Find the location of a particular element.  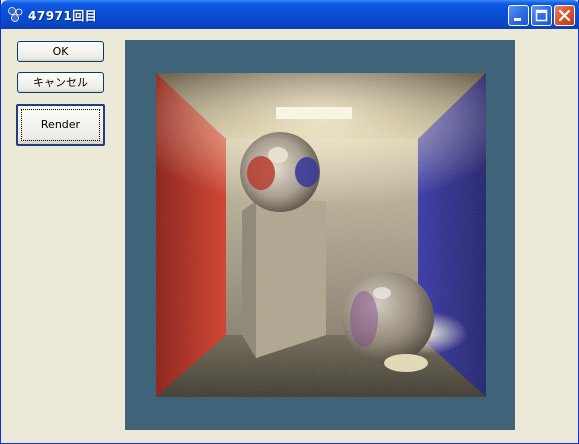

render-button: Render is located at coordinates (60, 125).